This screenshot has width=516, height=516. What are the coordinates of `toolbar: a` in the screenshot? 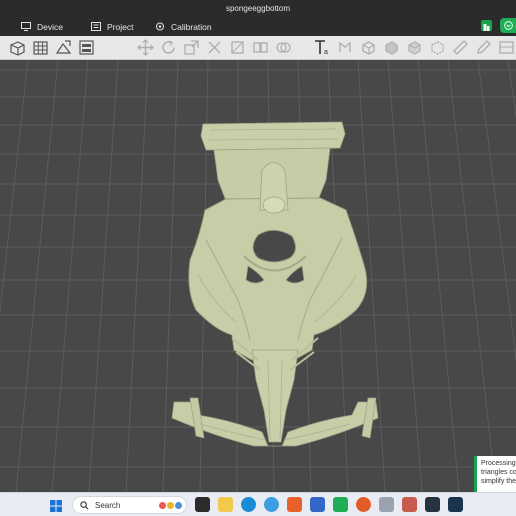 It's located at (258, 48).